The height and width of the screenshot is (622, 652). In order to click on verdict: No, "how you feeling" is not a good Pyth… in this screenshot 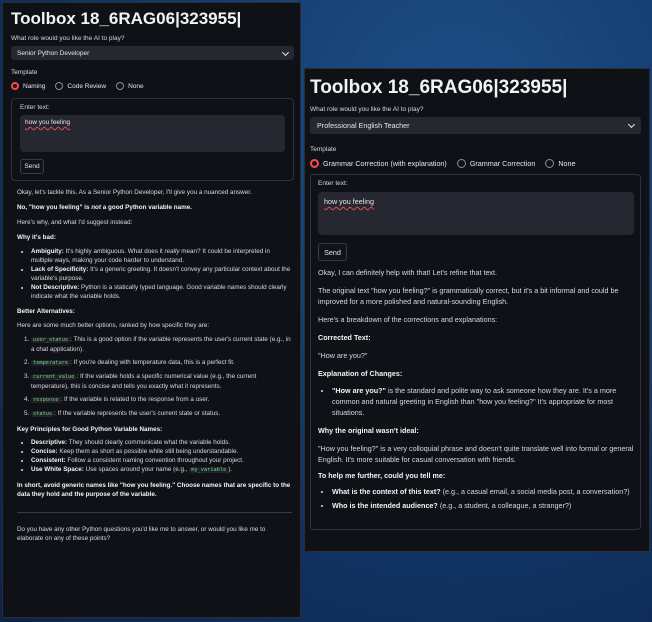, I will do `click(104, 207)`.